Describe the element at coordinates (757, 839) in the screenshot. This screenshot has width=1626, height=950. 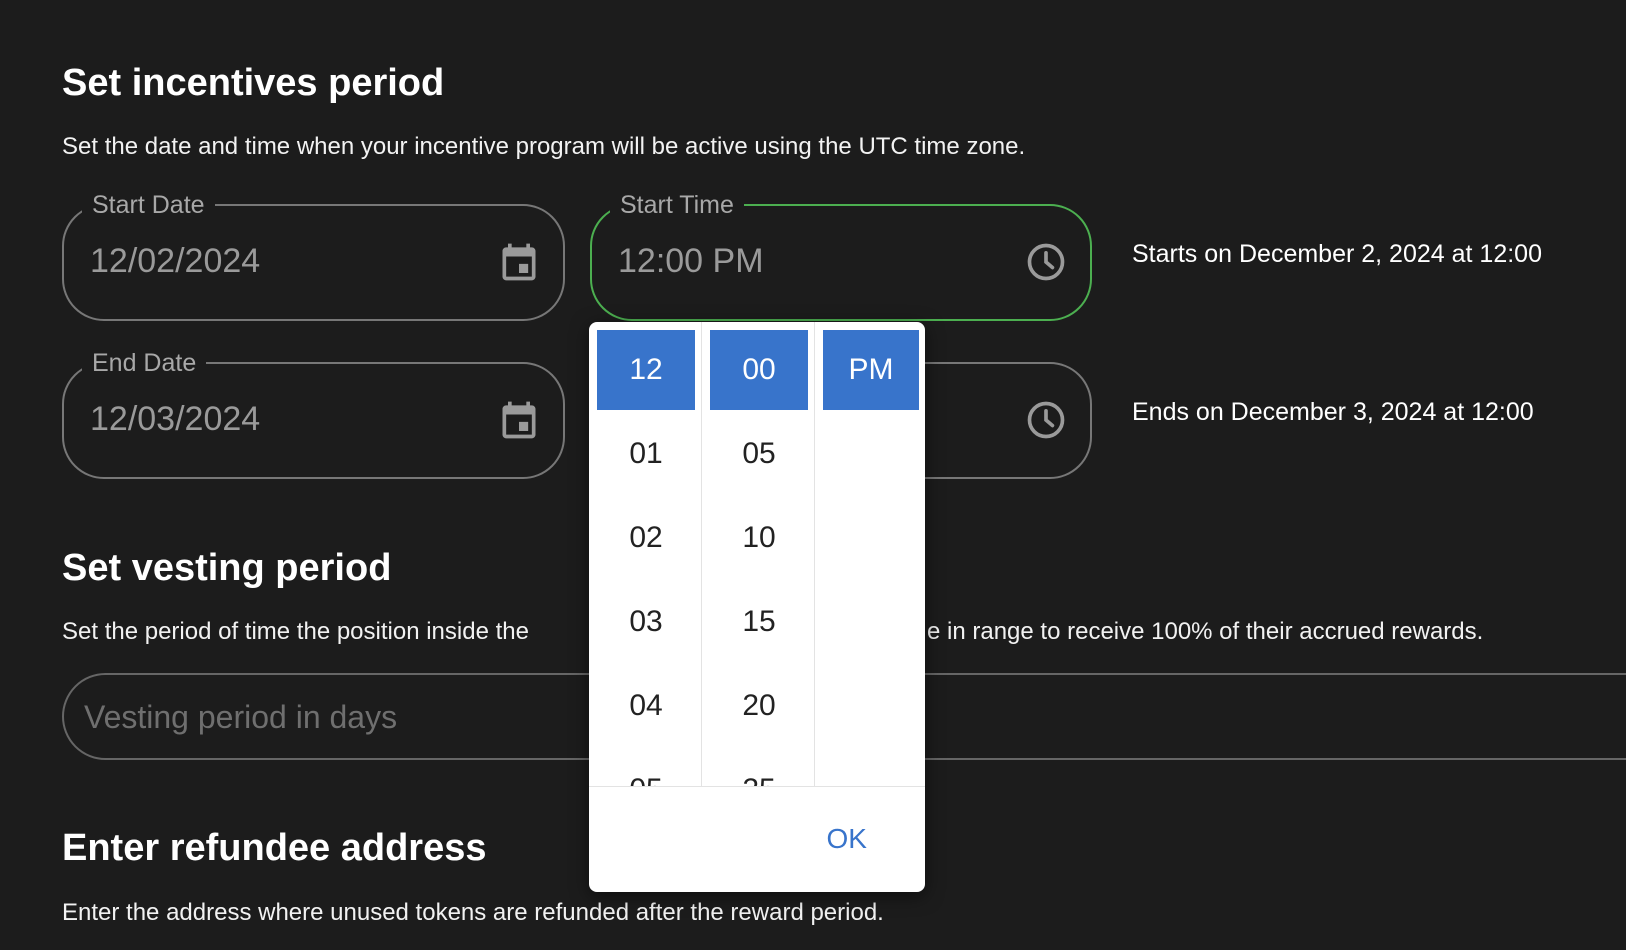
I see `picker-footer: OK` at that location.